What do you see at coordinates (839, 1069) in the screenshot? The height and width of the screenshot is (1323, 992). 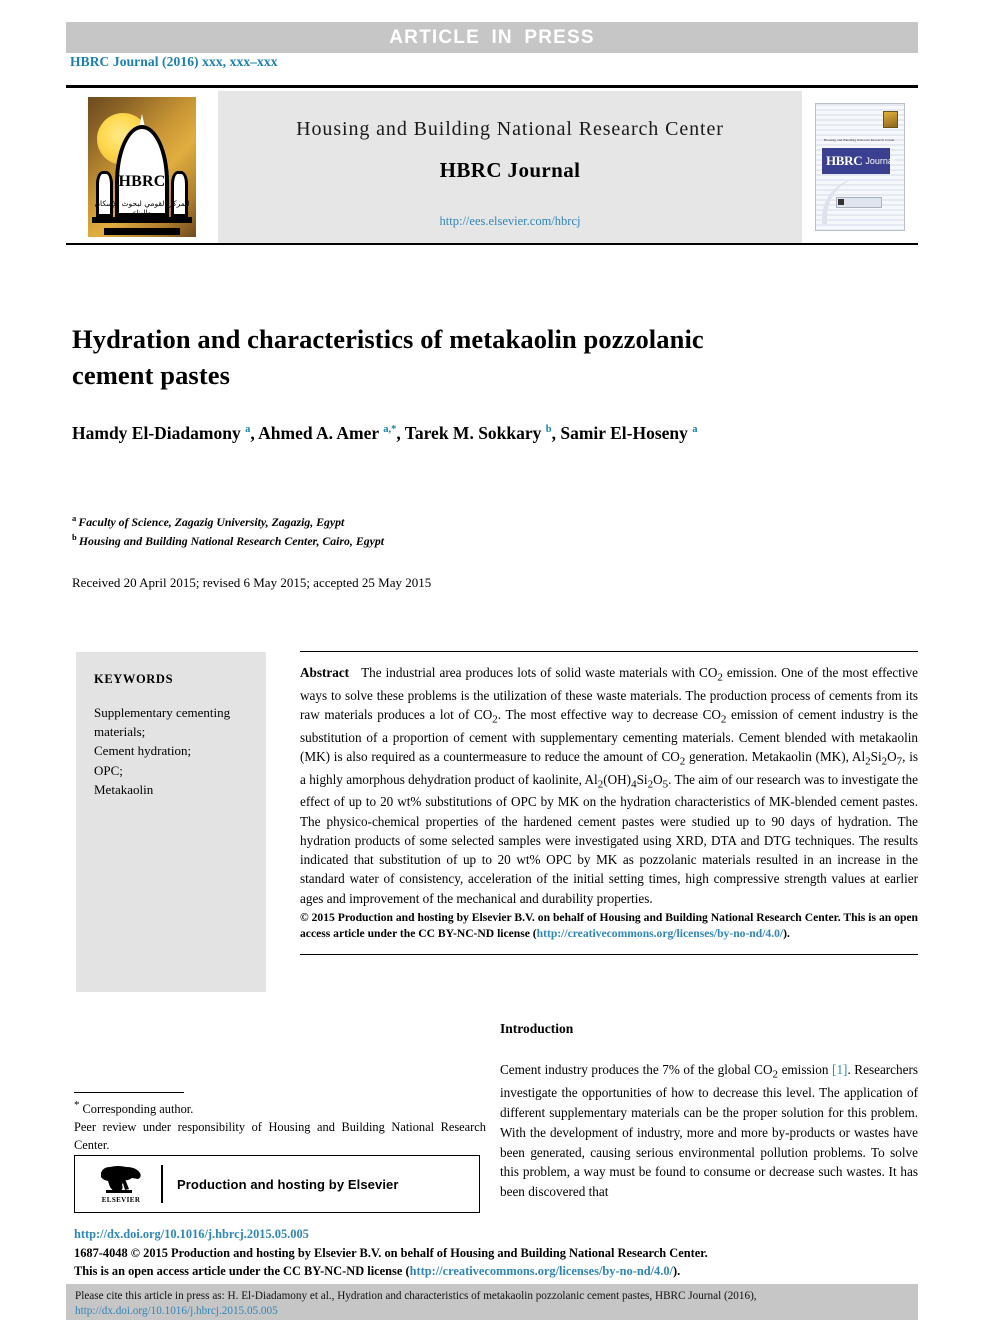 I see `reference-link-1: [1]` at bounding box center [839, 1069].